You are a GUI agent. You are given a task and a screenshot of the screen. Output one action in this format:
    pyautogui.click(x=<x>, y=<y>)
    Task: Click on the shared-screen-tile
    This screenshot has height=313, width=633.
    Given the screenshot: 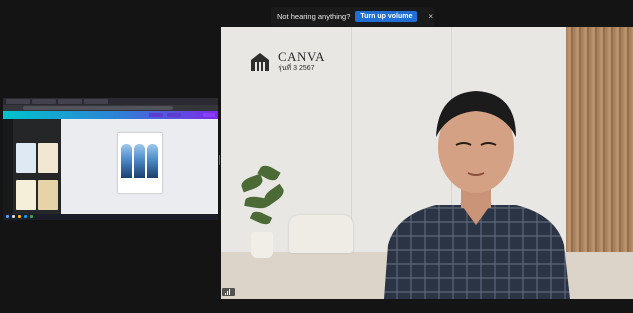 What is the action you would take?
    pyautogui.click(x=110, y=159)
    